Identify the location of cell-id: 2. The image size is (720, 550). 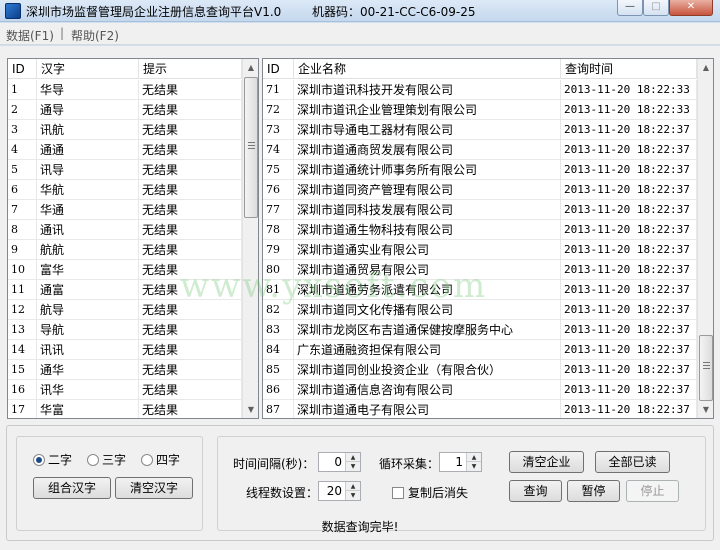
(22, 110).